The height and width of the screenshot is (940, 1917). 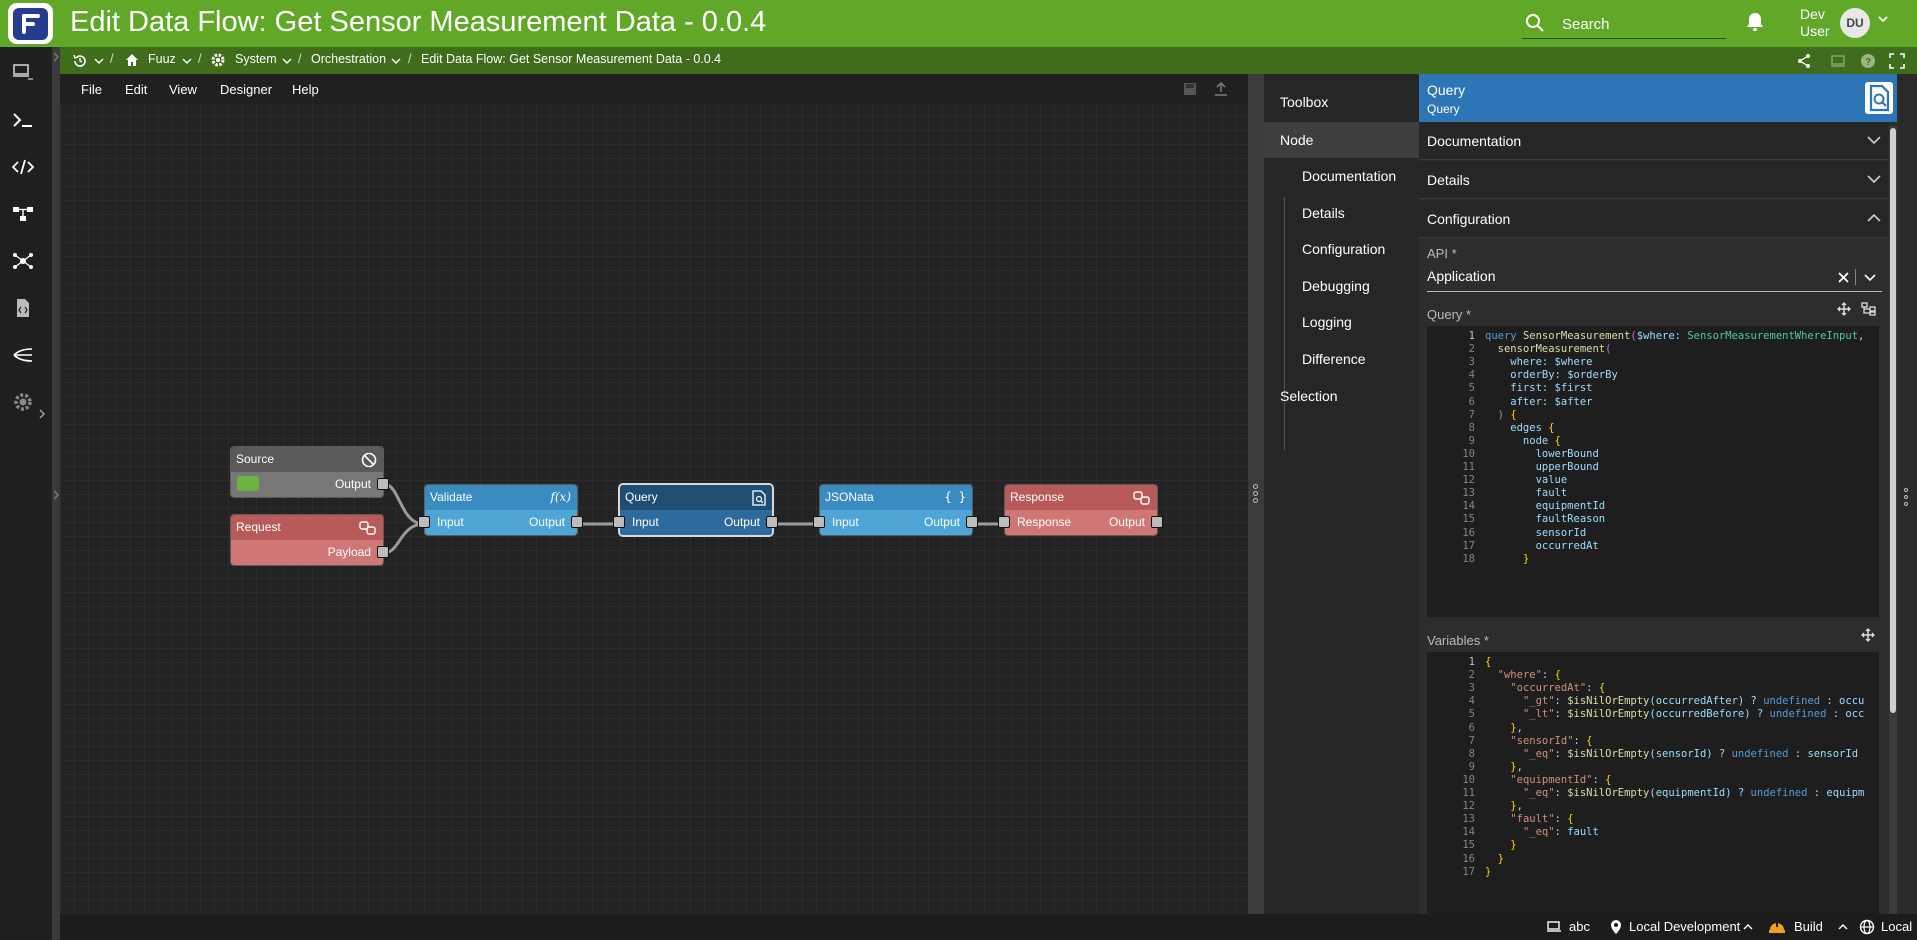 I want to click on line-number: 7, so click(x=1471, y=414).